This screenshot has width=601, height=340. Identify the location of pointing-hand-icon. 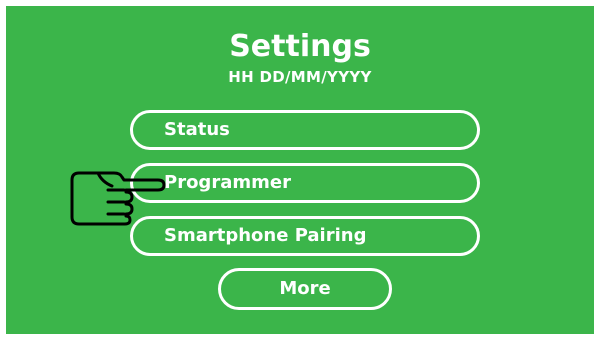
(118, 198).